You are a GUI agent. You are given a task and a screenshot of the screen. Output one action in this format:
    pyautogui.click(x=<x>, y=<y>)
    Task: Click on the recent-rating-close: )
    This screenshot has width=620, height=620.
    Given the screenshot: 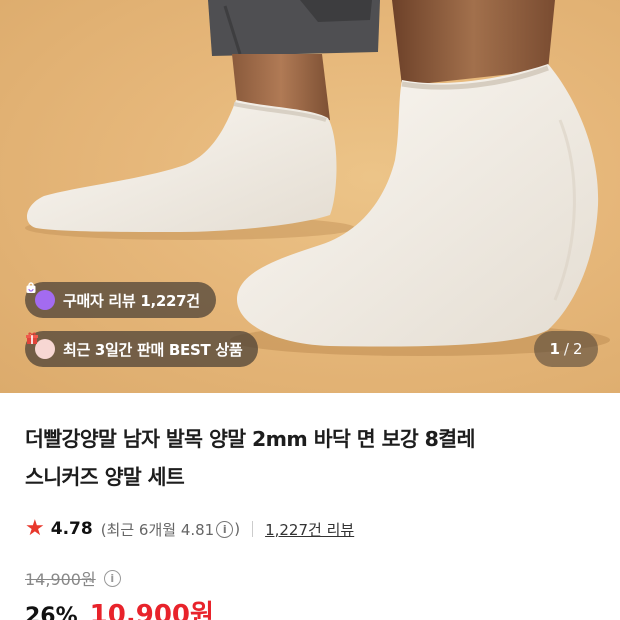 What is the action you would take?
    pyautogui.click(x=237, y=529)
    